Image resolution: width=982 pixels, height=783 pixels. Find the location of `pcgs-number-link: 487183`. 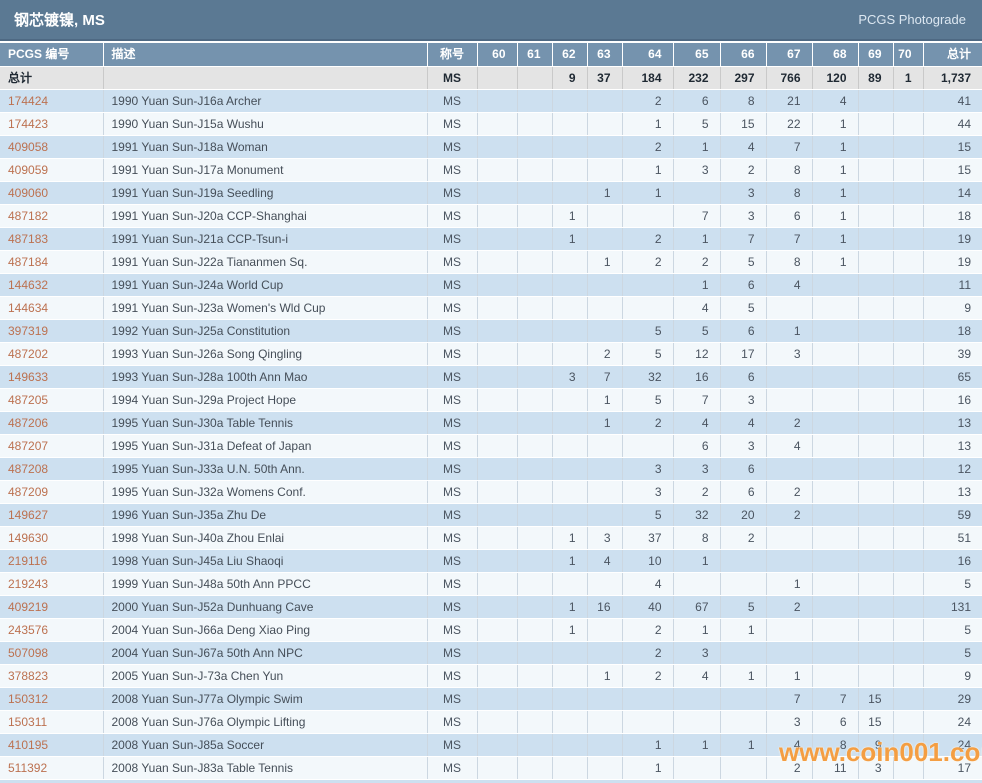

pcgs-number-link: 487183 is located at coordinates (51, 239).